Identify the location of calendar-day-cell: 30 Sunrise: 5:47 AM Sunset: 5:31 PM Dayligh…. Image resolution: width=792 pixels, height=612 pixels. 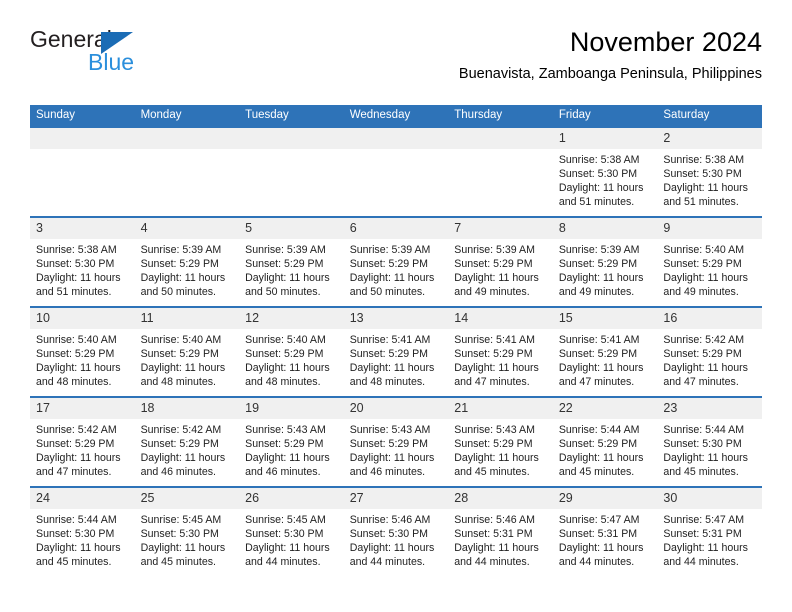
(709, 531).